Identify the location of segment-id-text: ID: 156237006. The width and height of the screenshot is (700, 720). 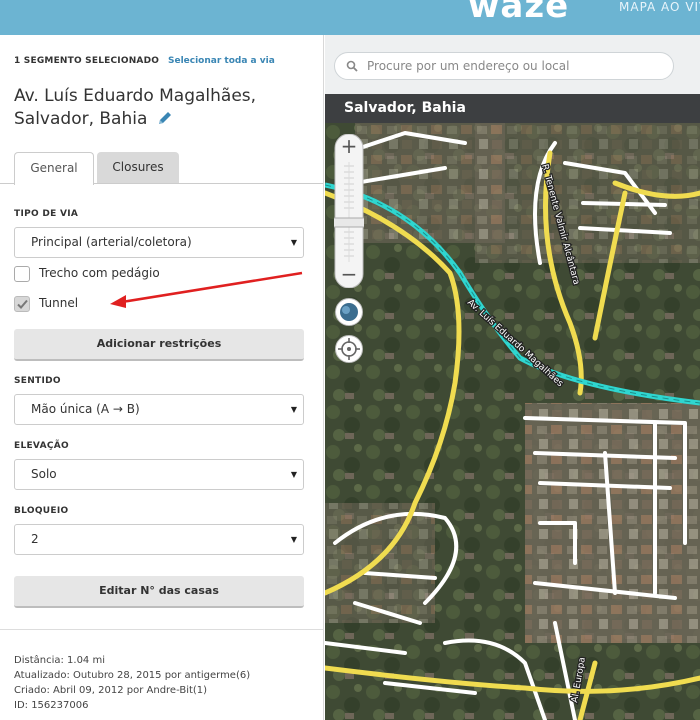
(51, 705).